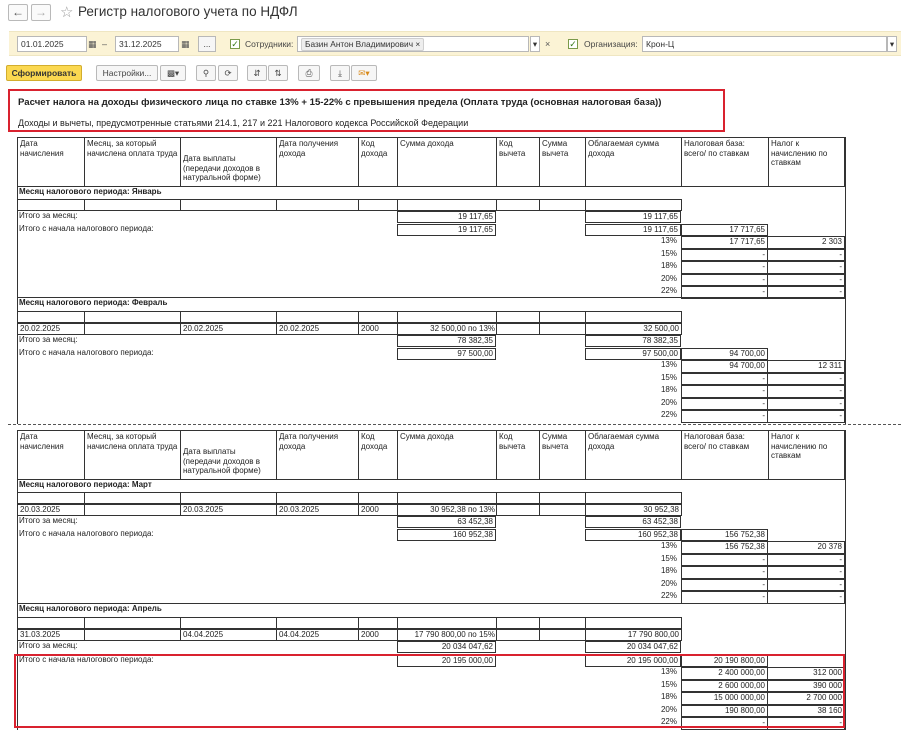 This screenshot has height=734, width=901. I want to click on clear-employee-icon: ×, so click(547, 44).